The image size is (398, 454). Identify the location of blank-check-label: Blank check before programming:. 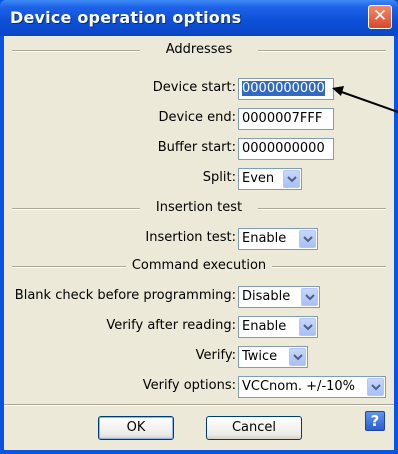
(125, 295).